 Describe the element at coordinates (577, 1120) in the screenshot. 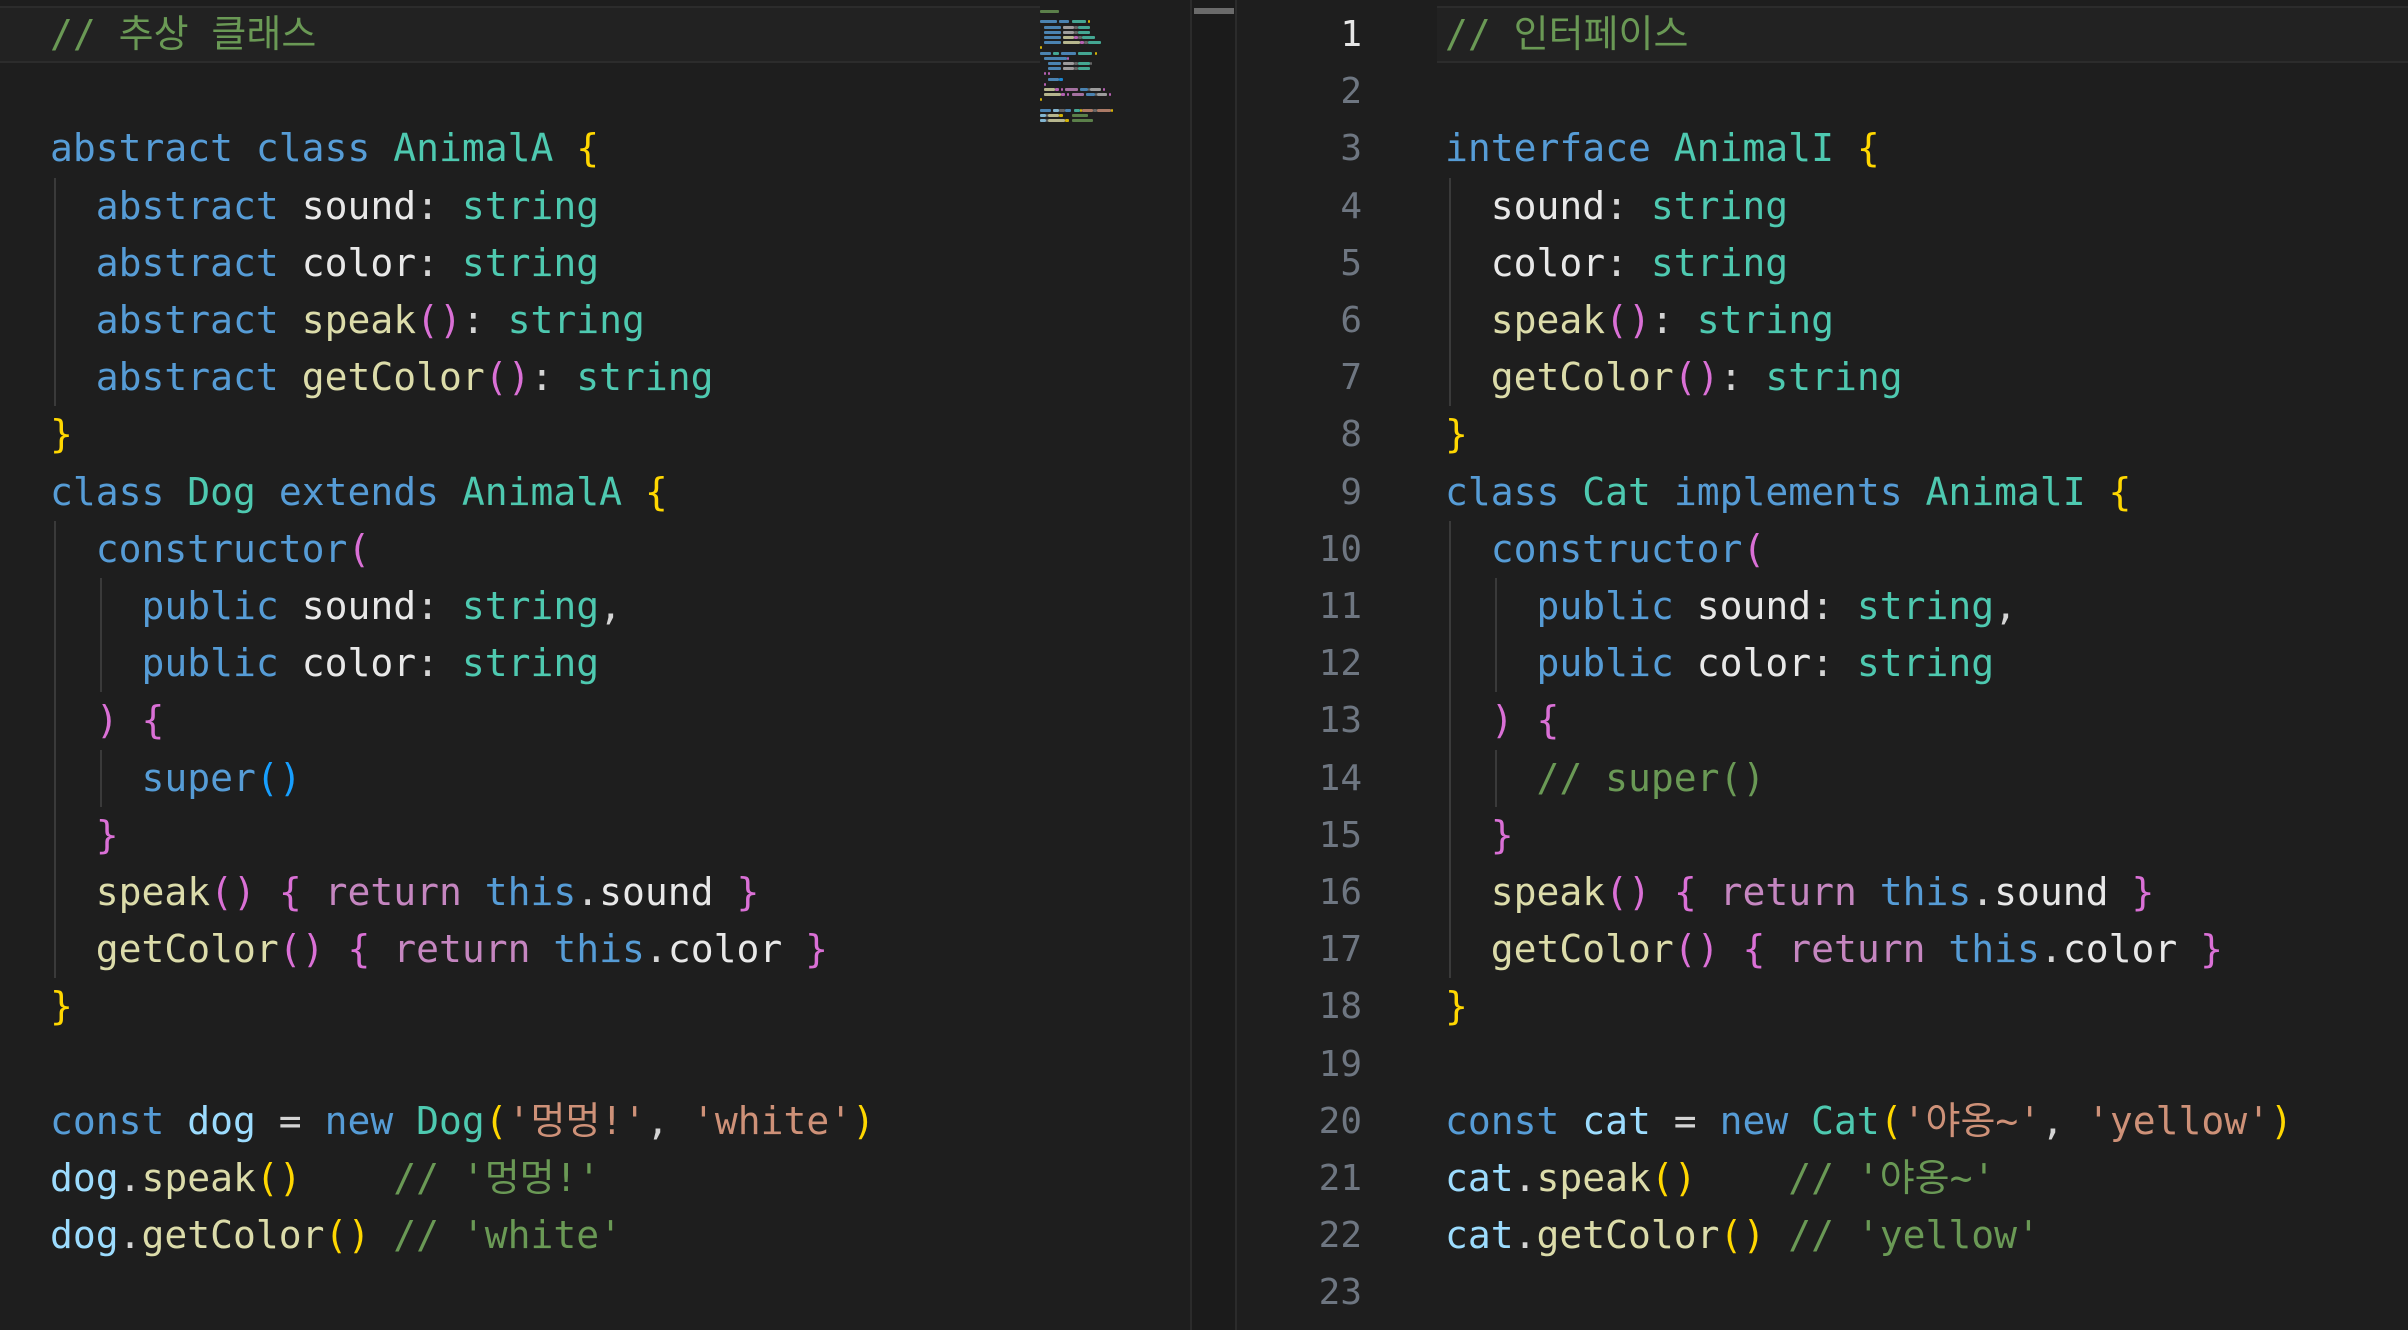

I see `code-token: '멍멍!'` at that location.